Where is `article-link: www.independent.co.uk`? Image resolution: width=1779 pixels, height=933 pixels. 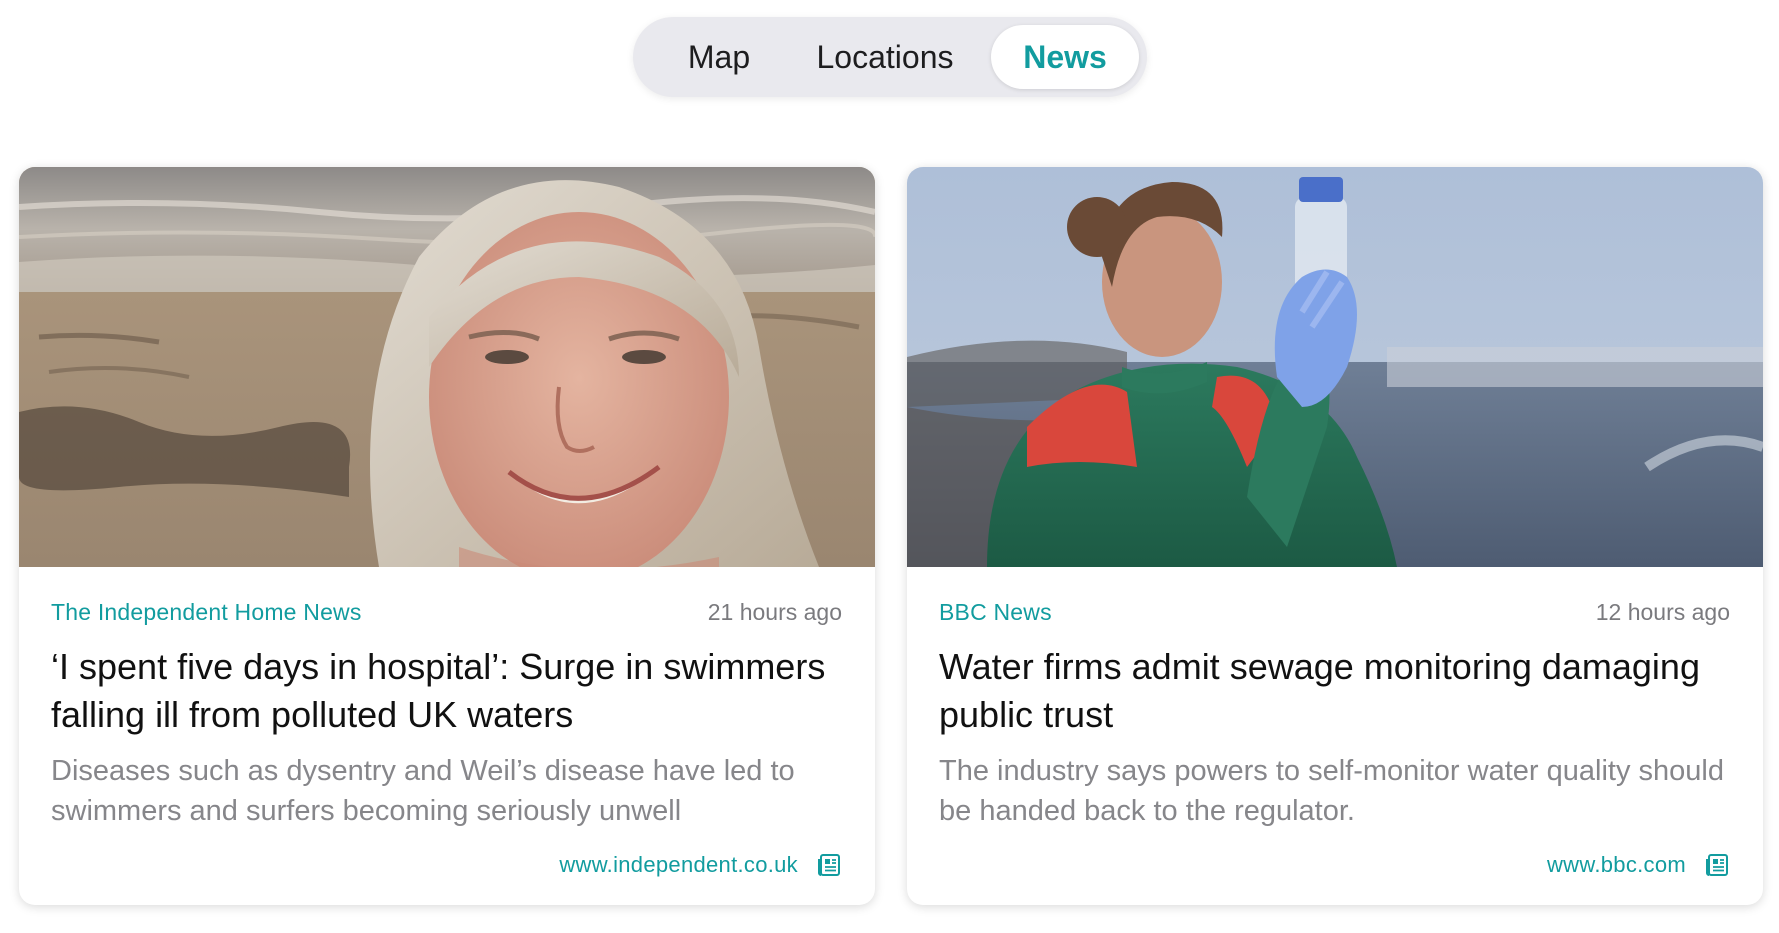 article-link: www.independent.co.uk is located at coordinates (678, 865).